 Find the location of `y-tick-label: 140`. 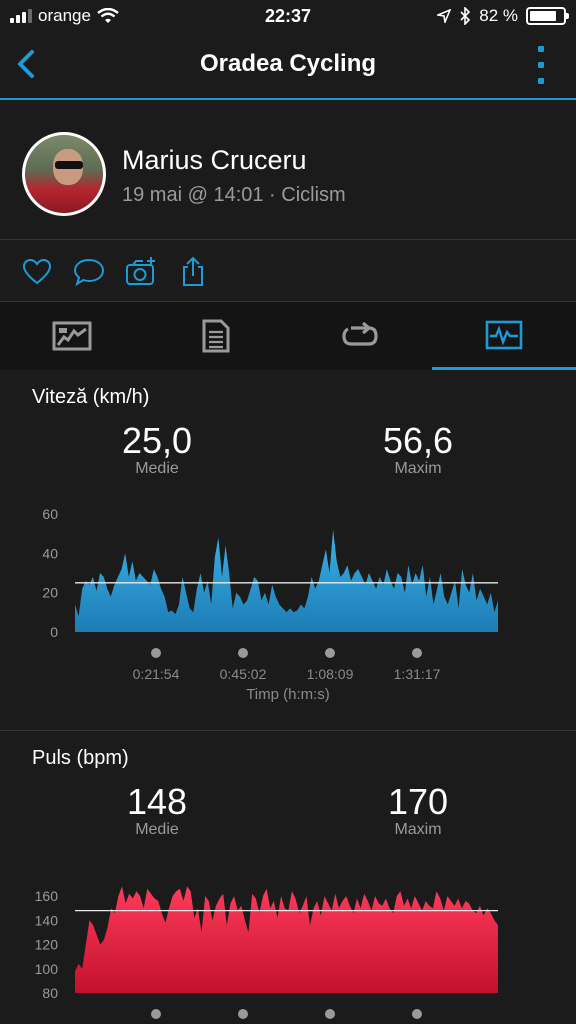

y-tick-label: 140 is located at coordinates (47, 920).